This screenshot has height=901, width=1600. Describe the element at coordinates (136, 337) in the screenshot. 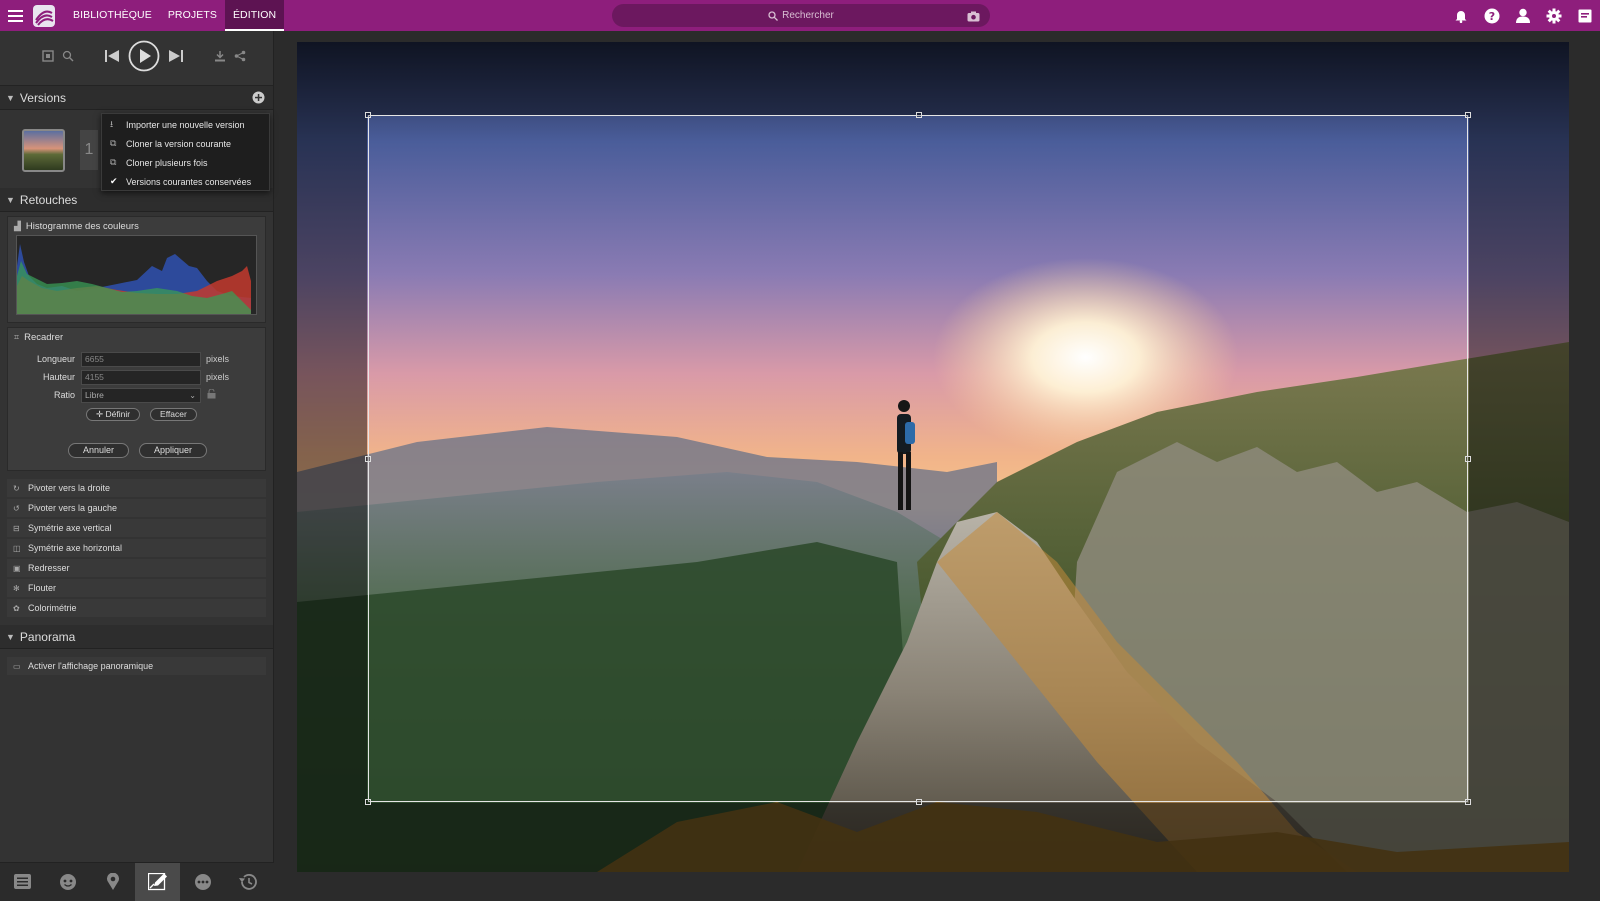

I see `crop-header: ⌗ Recadrer` at that location.